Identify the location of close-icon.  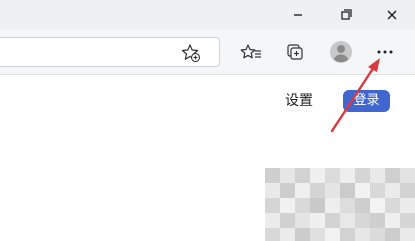
(392, 15).